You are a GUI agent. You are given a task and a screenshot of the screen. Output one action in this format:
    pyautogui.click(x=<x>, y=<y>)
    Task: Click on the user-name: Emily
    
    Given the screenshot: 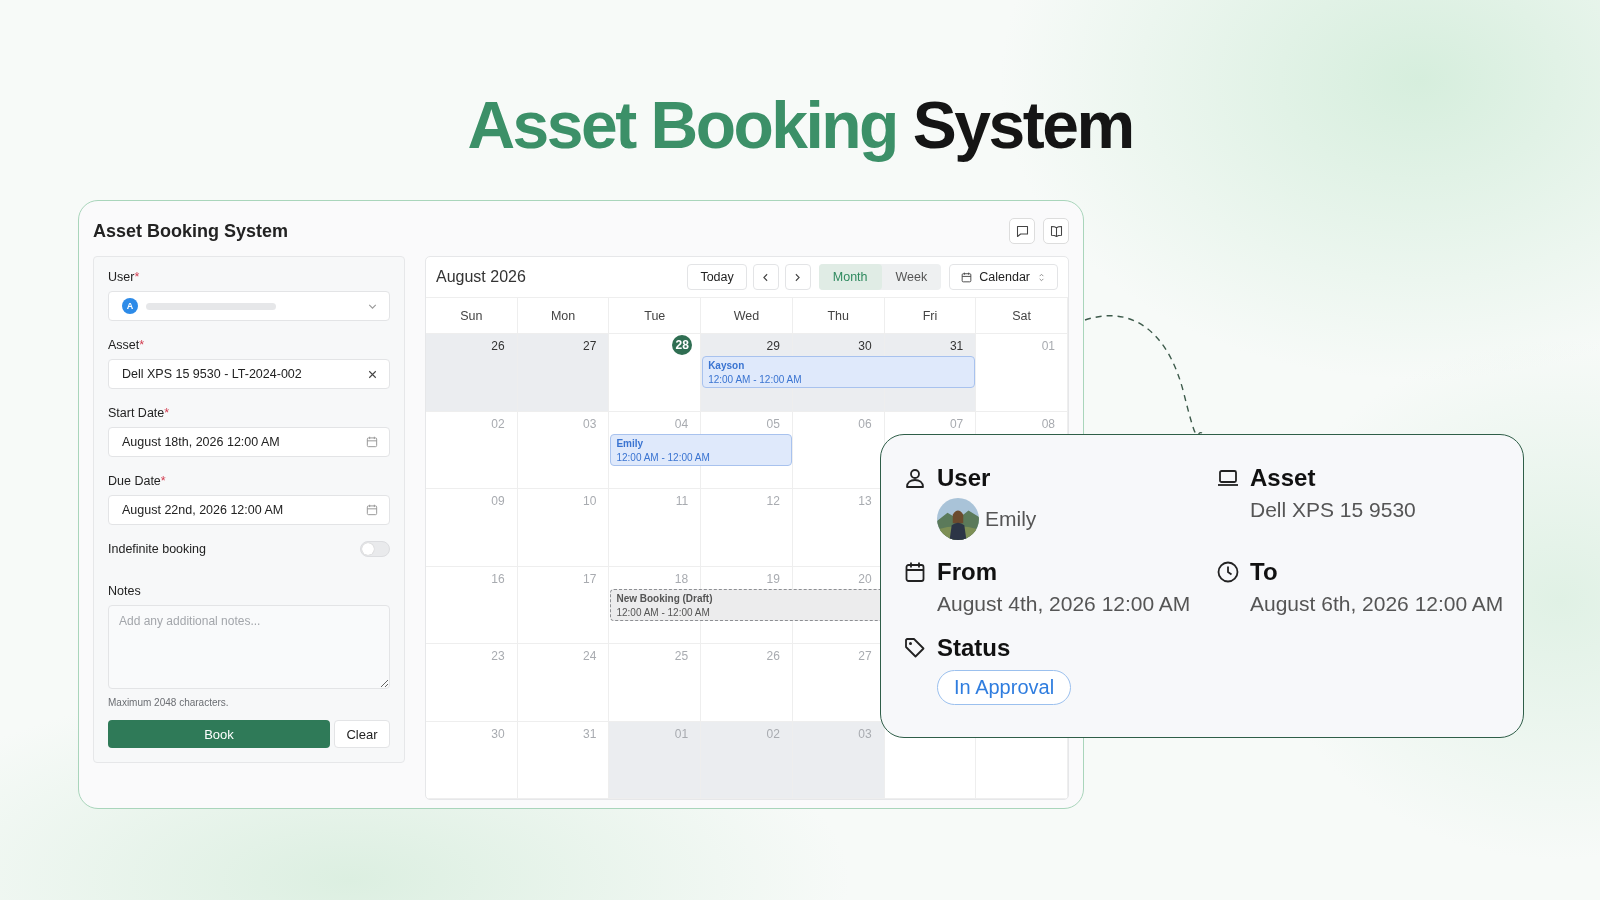 What is the action you would take?
    pyautogui.click(x=1011, y=519)
    